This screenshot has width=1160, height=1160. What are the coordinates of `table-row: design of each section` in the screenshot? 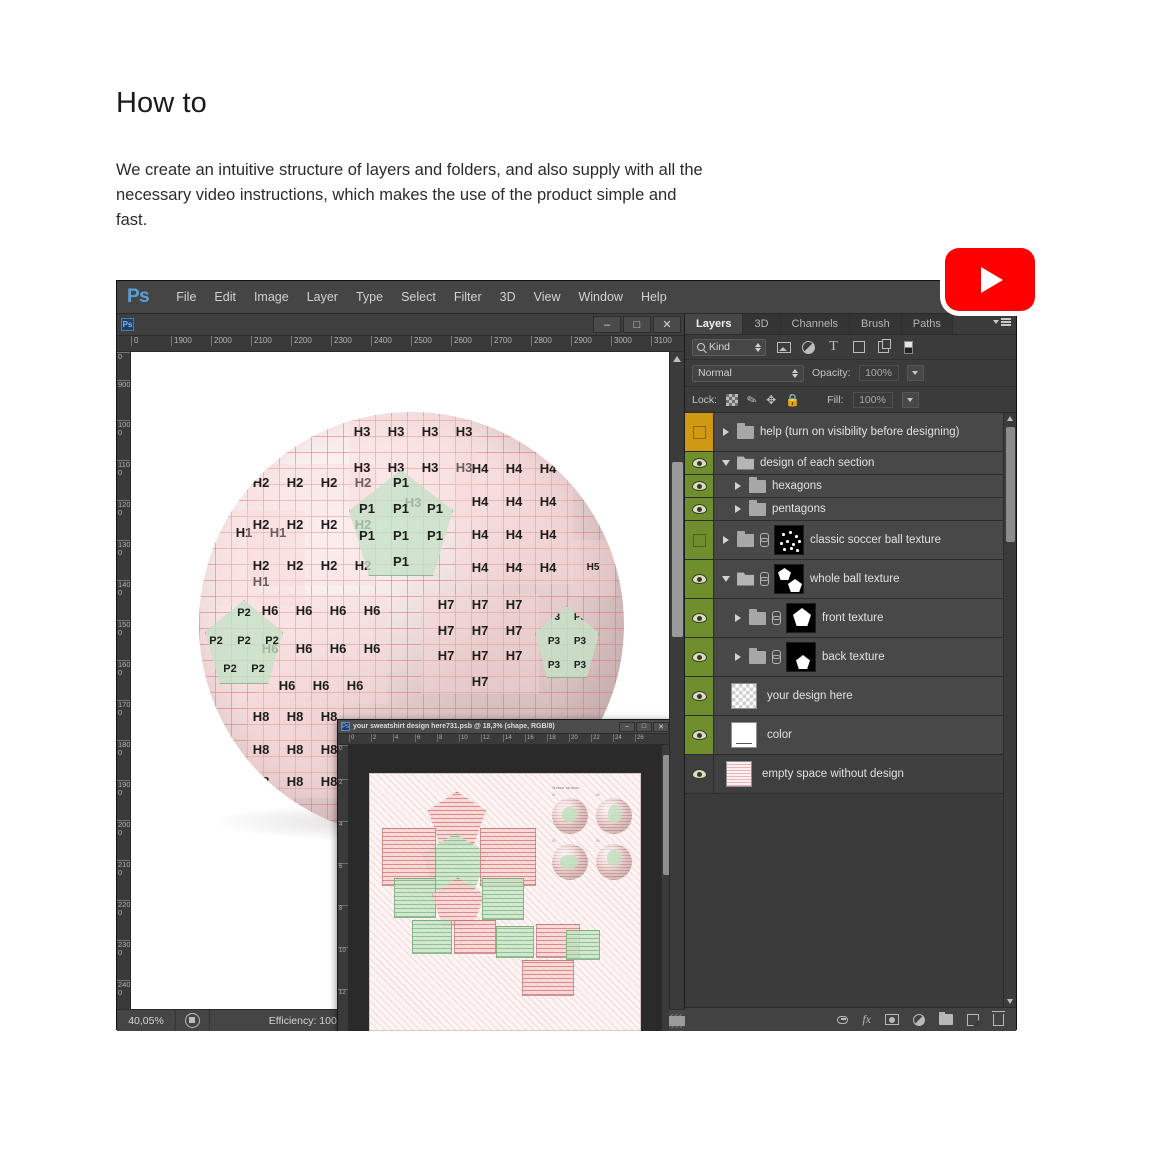 It's located at (850, 463).